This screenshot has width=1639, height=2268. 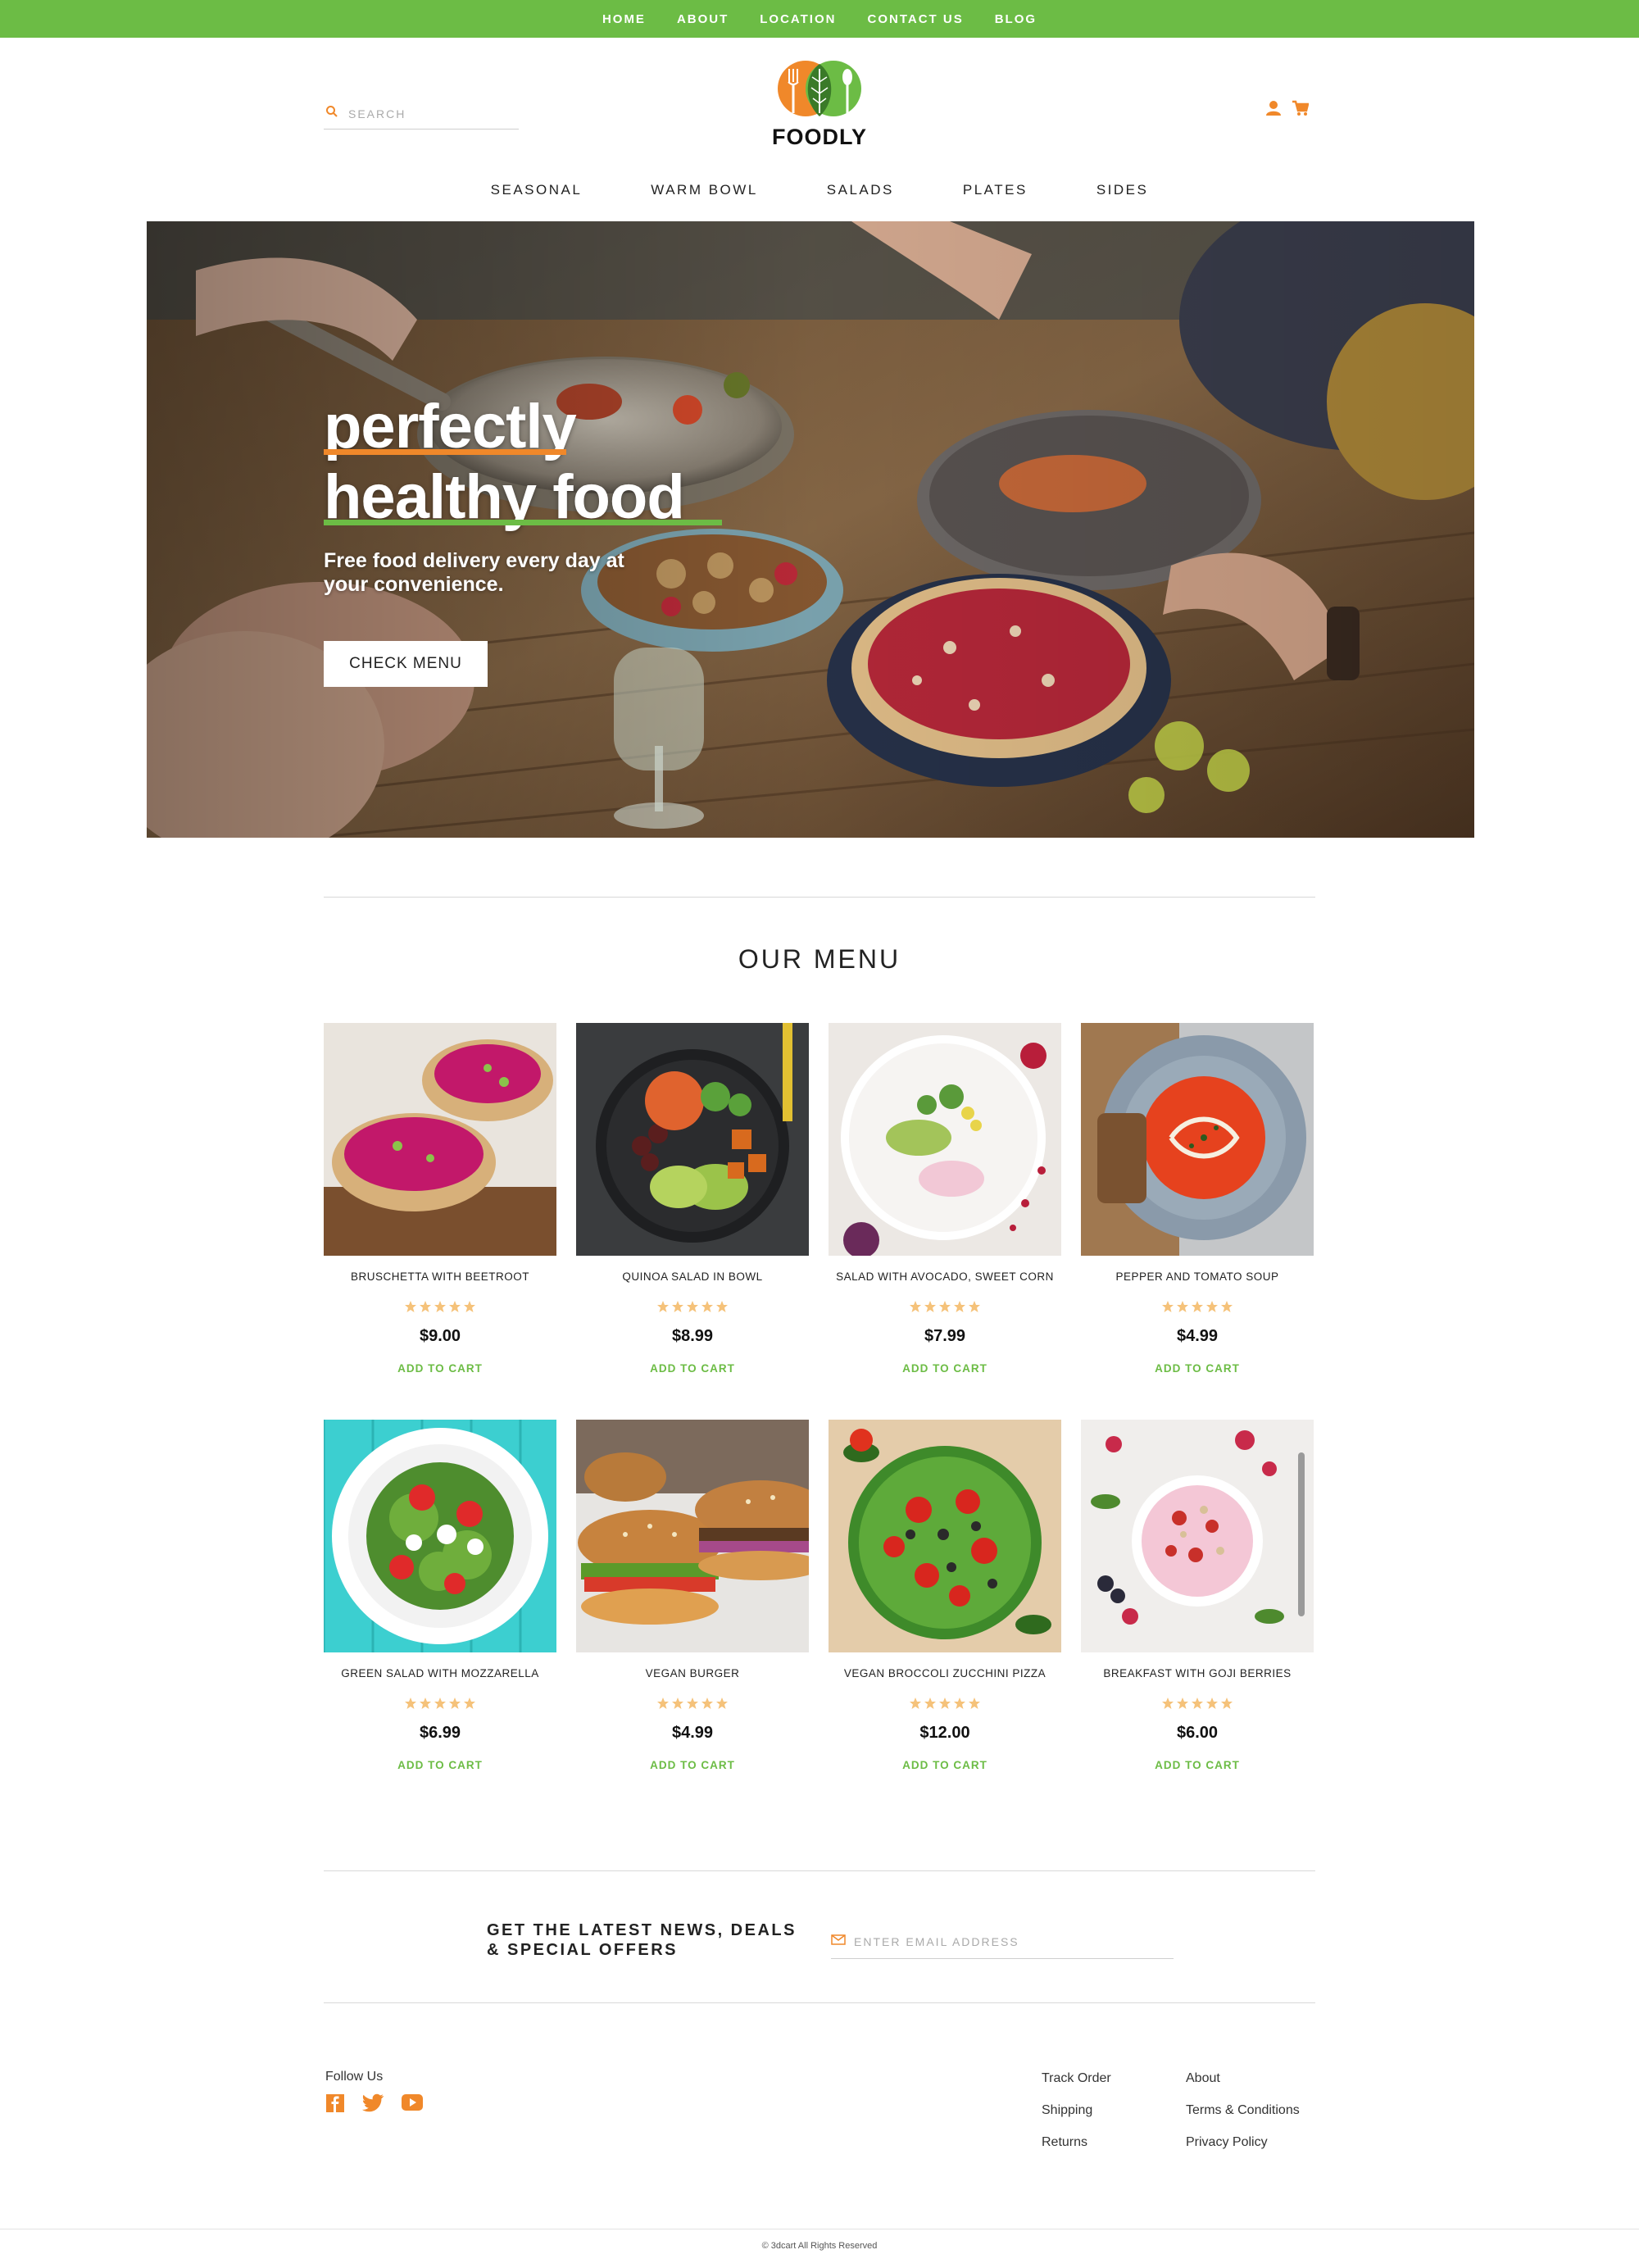 What do you see at coordinates (440, 1139) in the screenshot?
I see `product-image-bruschetta-beetroot` at bounding box center [440, 1139].